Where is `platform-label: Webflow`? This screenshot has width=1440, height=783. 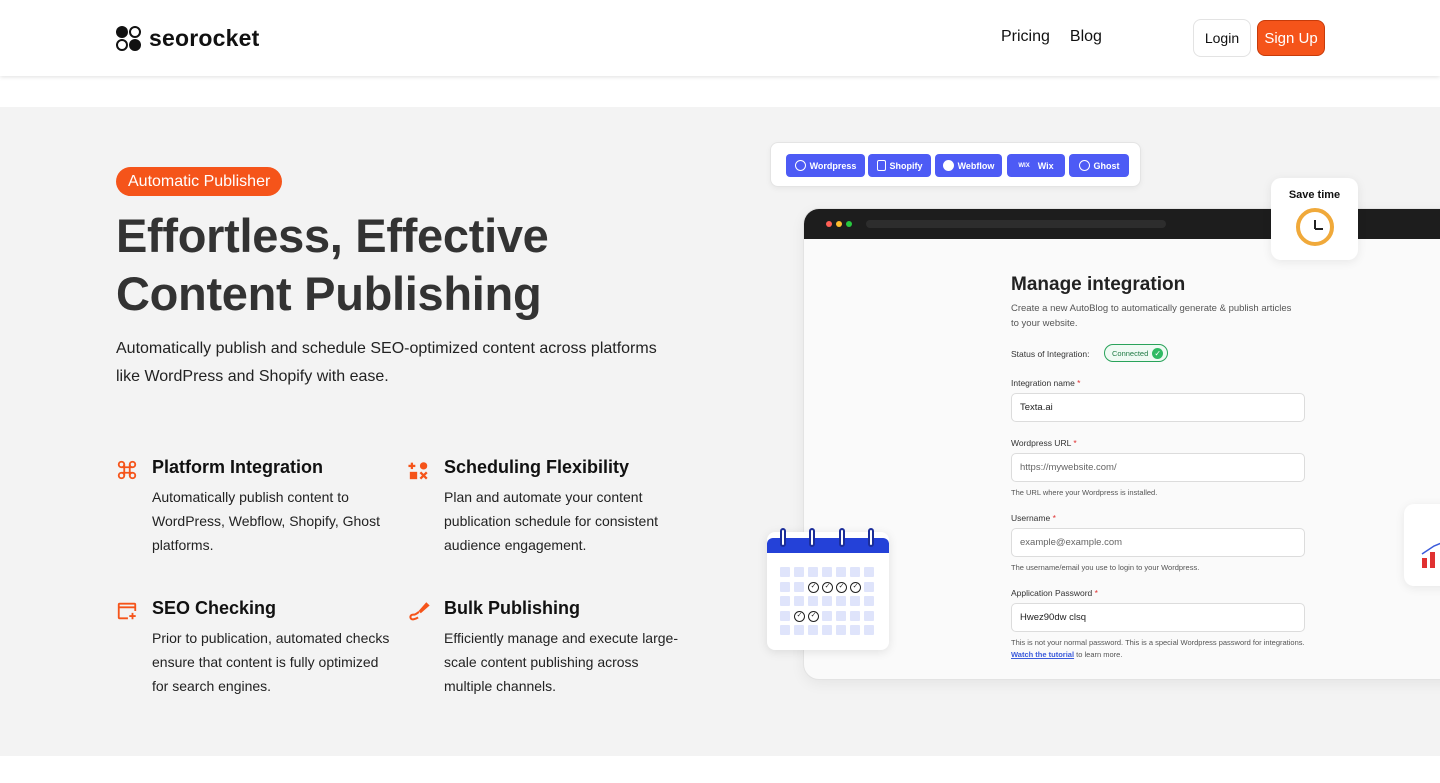 platform-label: Webflow is located at coordinates (976, 165).